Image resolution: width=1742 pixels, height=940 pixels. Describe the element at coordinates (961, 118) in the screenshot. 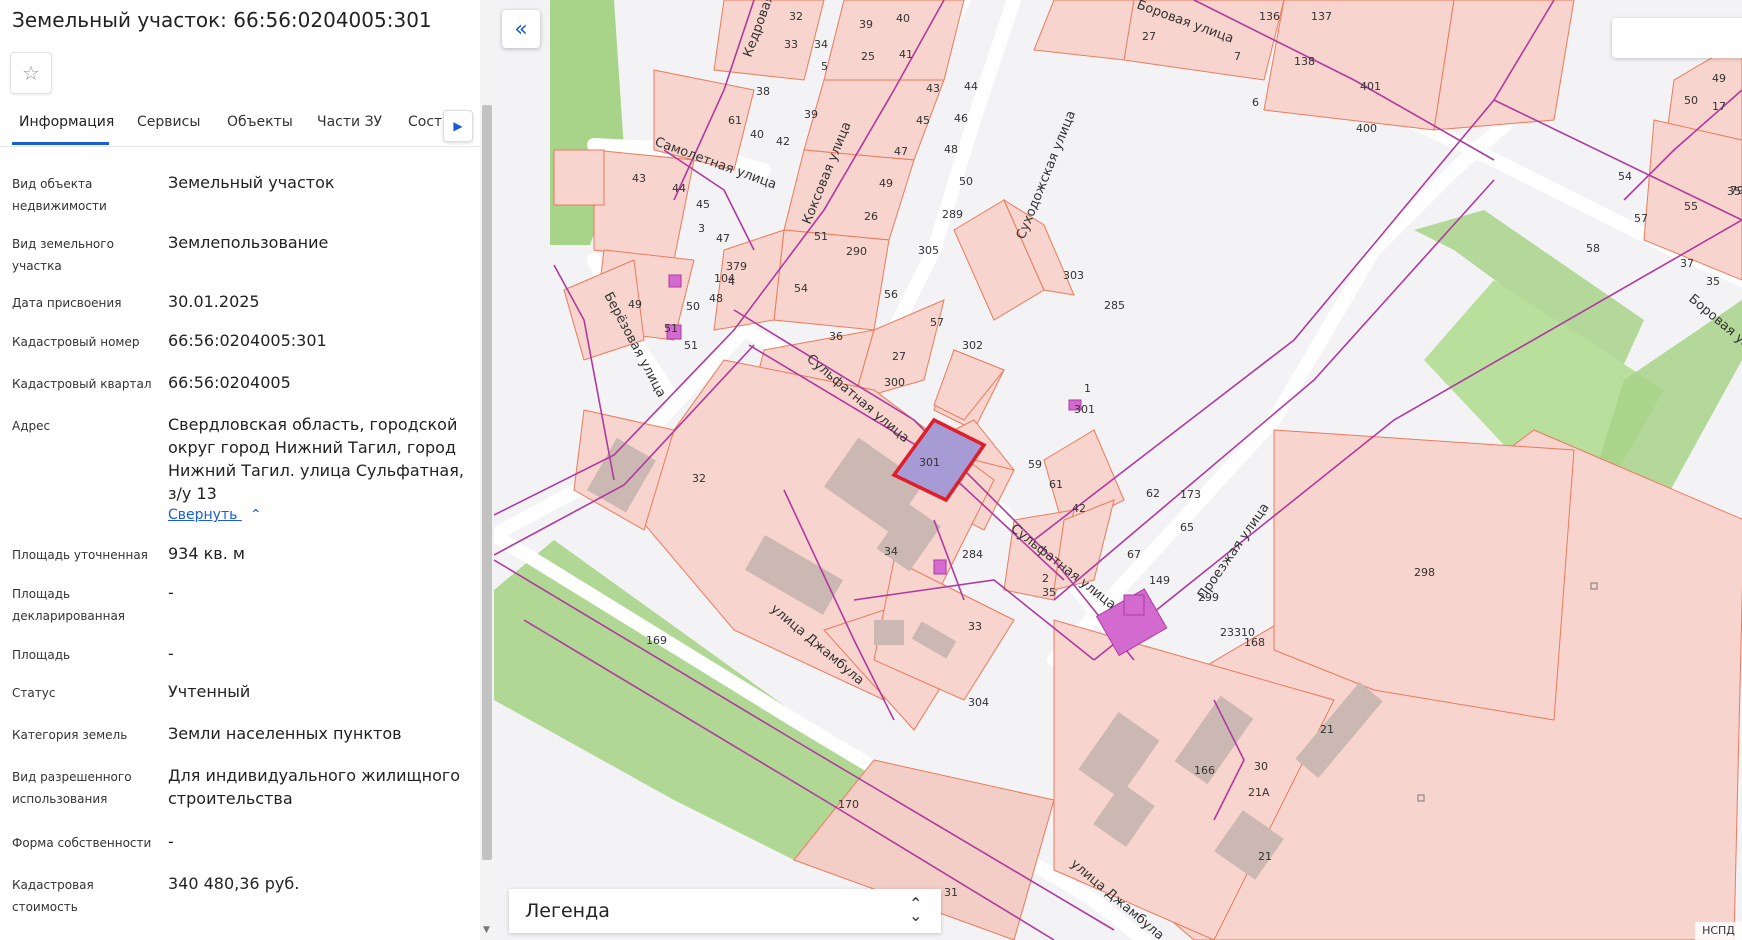

I see `parcel-number: 46` at that location.